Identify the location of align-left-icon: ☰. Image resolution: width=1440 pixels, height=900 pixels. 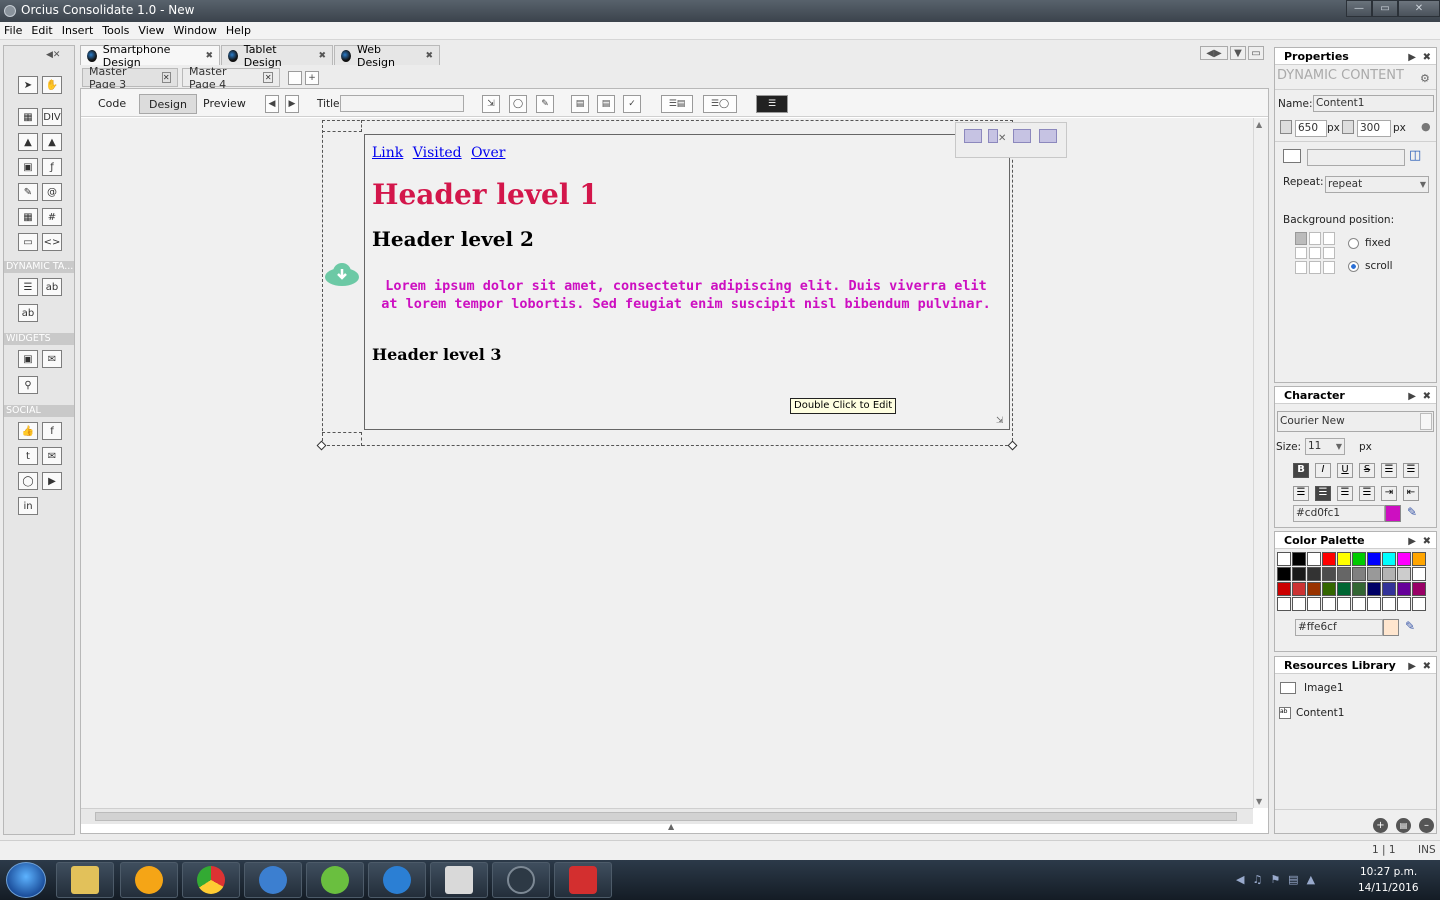
(1301, 493).